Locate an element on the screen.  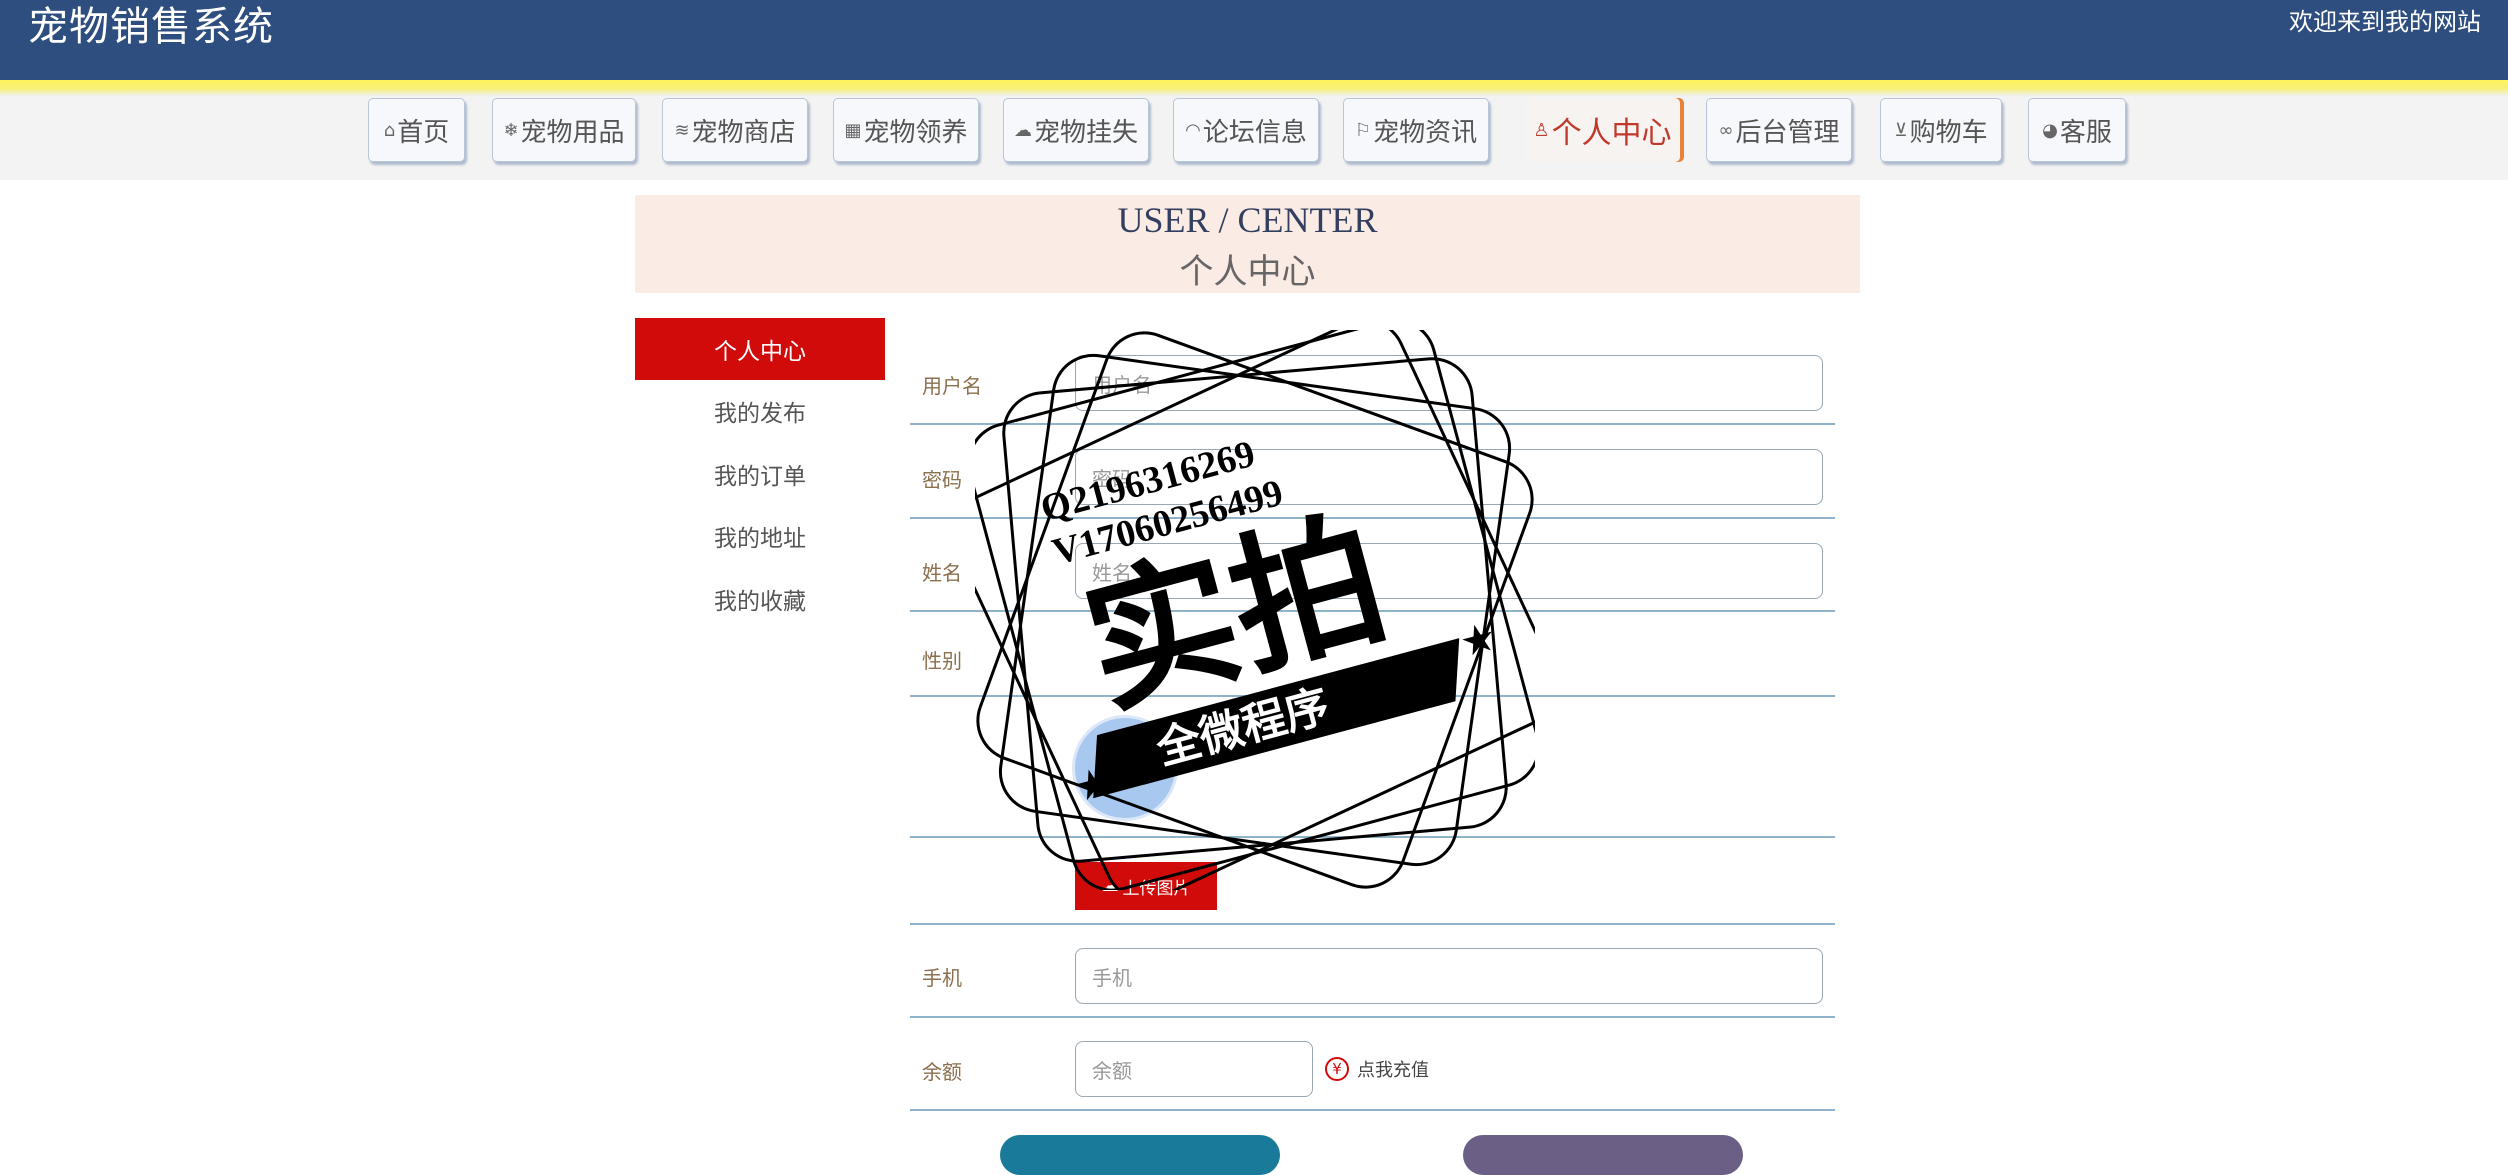
nav-item-cart: ⊻ 购物车 is located at coordinates (1941, 130).